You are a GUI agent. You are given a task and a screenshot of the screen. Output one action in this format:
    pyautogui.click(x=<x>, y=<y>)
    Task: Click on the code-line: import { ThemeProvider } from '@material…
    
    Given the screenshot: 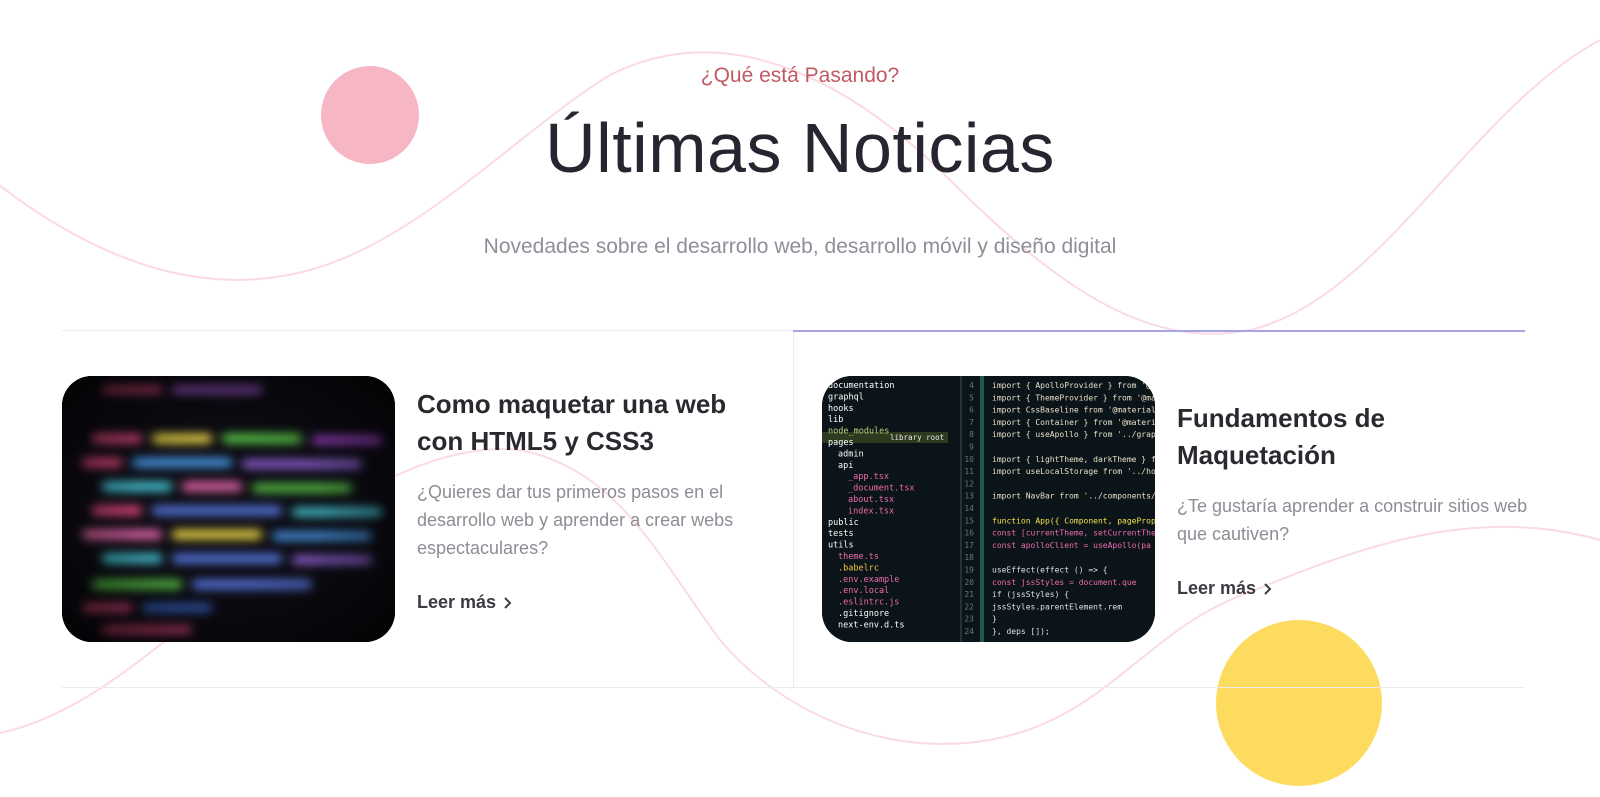 What is the action you would take?
    pyautogui.click(x=1073, y=397)
    